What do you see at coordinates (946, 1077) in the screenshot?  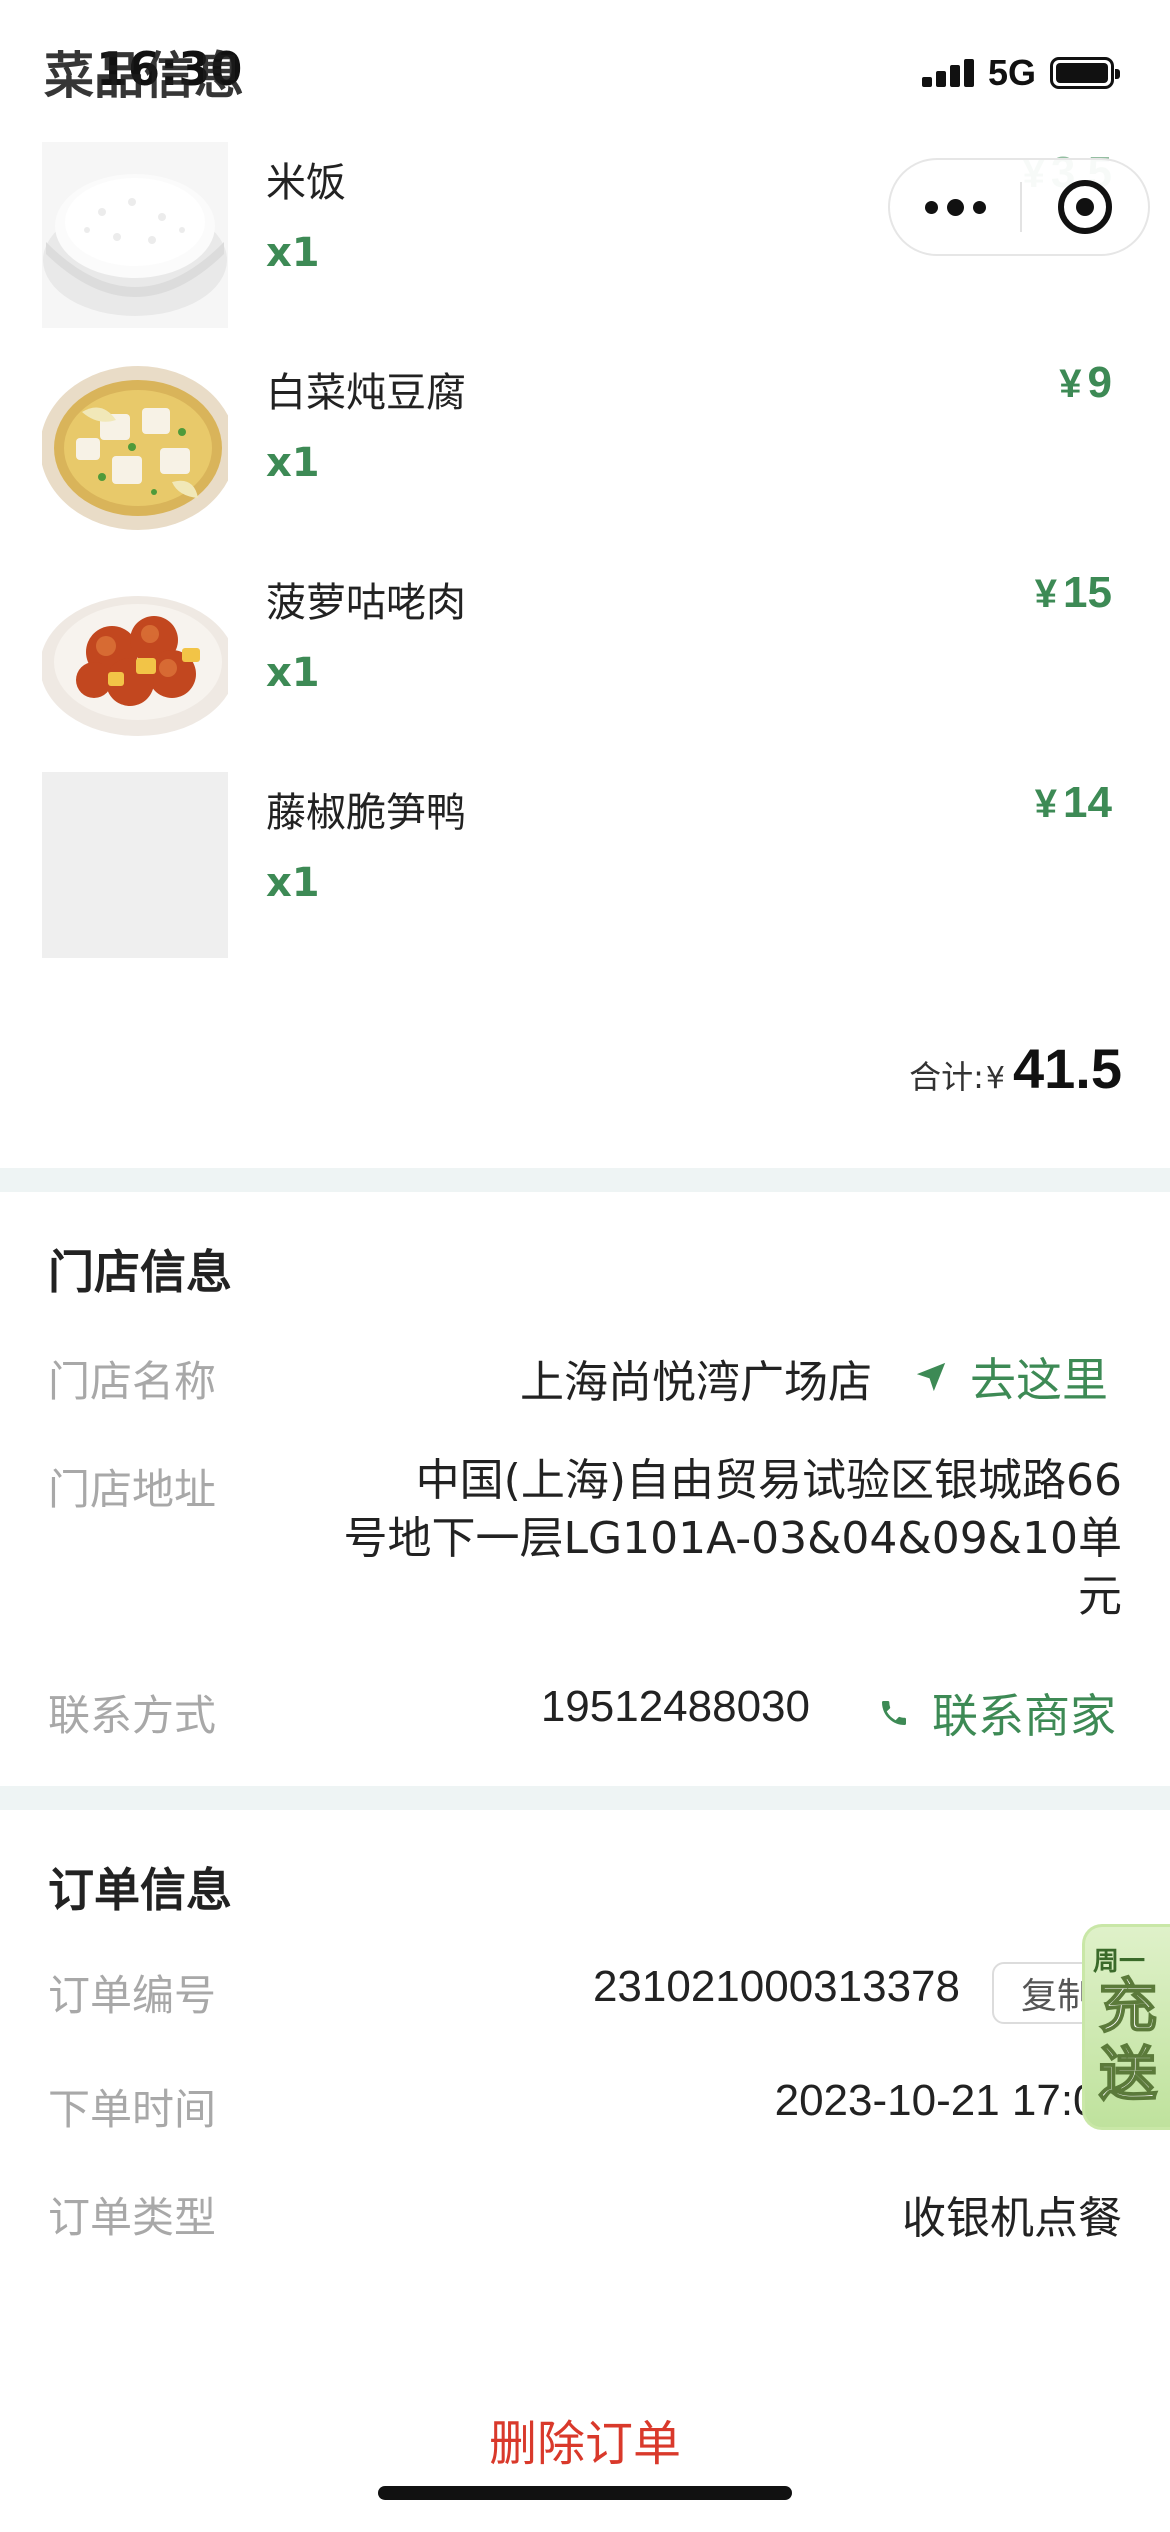 I see `total-label: 合计:` at bounding box center [946, 1077].